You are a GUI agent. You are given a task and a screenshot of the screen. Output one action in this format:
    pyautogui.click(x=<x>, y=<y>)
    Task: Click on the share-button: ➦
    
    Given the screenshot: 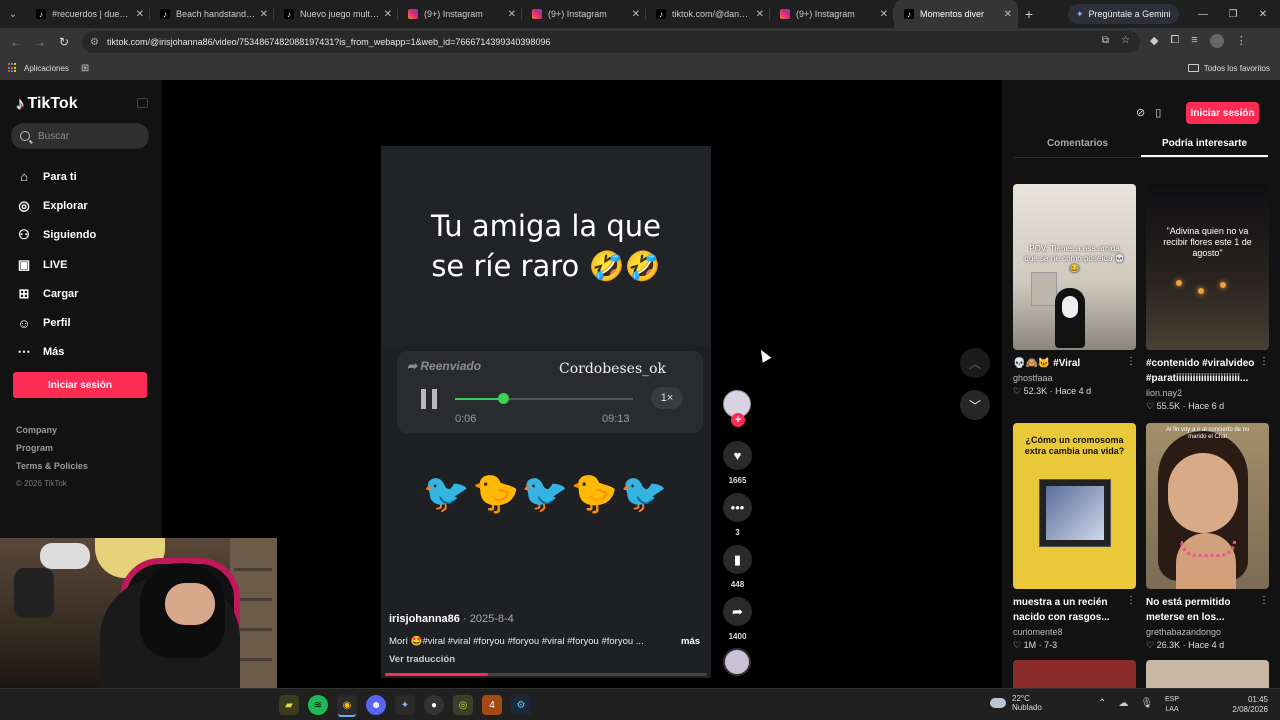 What is the action you would take?
    pyautogui.click(x=737, y=611)
    